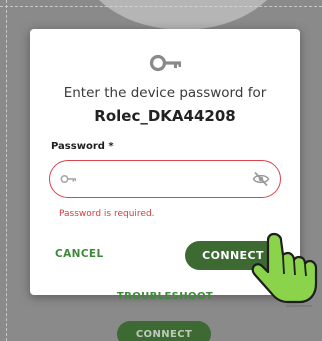  What do you see at coordinates (164, 331) in the screenshot?
I see `background-connect-button: CONNECT` at bounding box center [164, 331].